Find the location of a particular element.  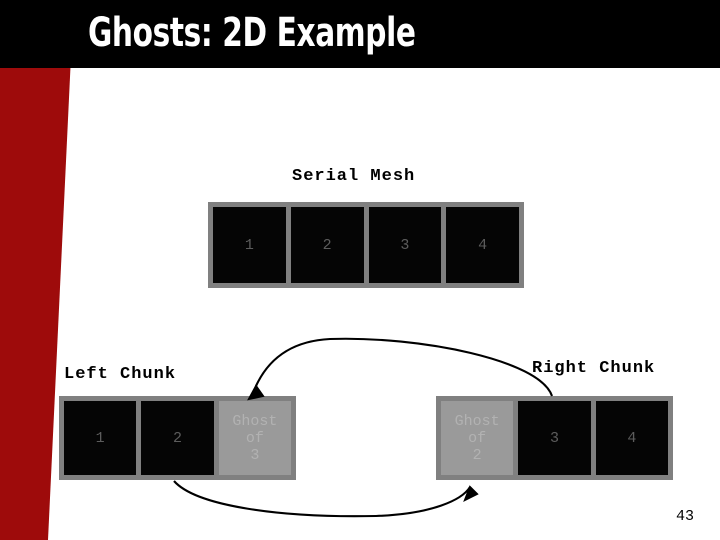

left-chunk-cell-2: 2 is located at coordinates (177, 438).